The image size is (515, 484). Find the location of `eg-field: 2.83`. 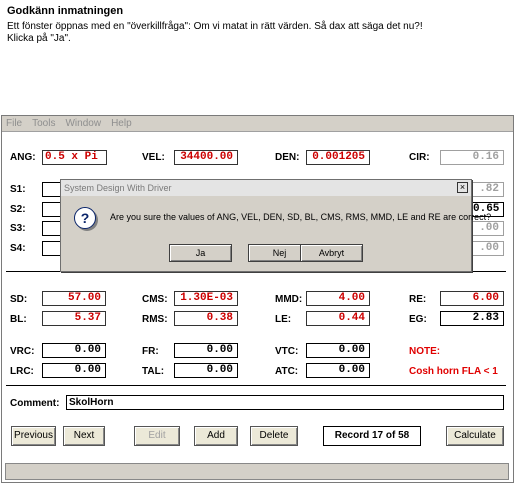

eg-field: 2.83 is located at coordinates (472, 318).